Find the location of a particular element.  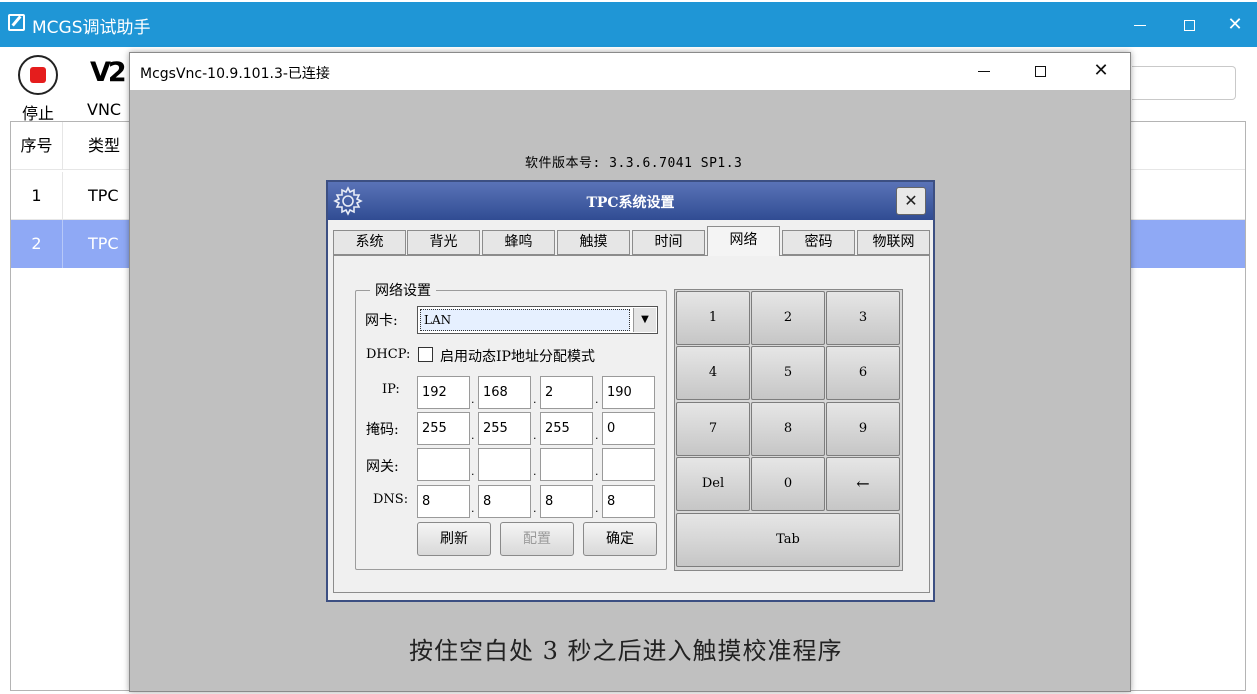

key-tab: Tab is located at coordinates (788, 540).